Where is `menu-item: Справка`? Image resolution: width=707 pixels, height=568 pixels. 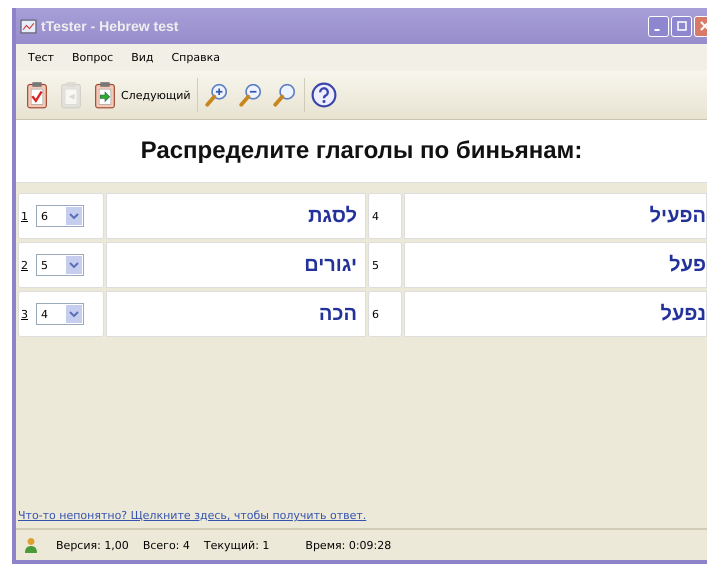
menu-item: Справка is located at coordinates (196, 57).